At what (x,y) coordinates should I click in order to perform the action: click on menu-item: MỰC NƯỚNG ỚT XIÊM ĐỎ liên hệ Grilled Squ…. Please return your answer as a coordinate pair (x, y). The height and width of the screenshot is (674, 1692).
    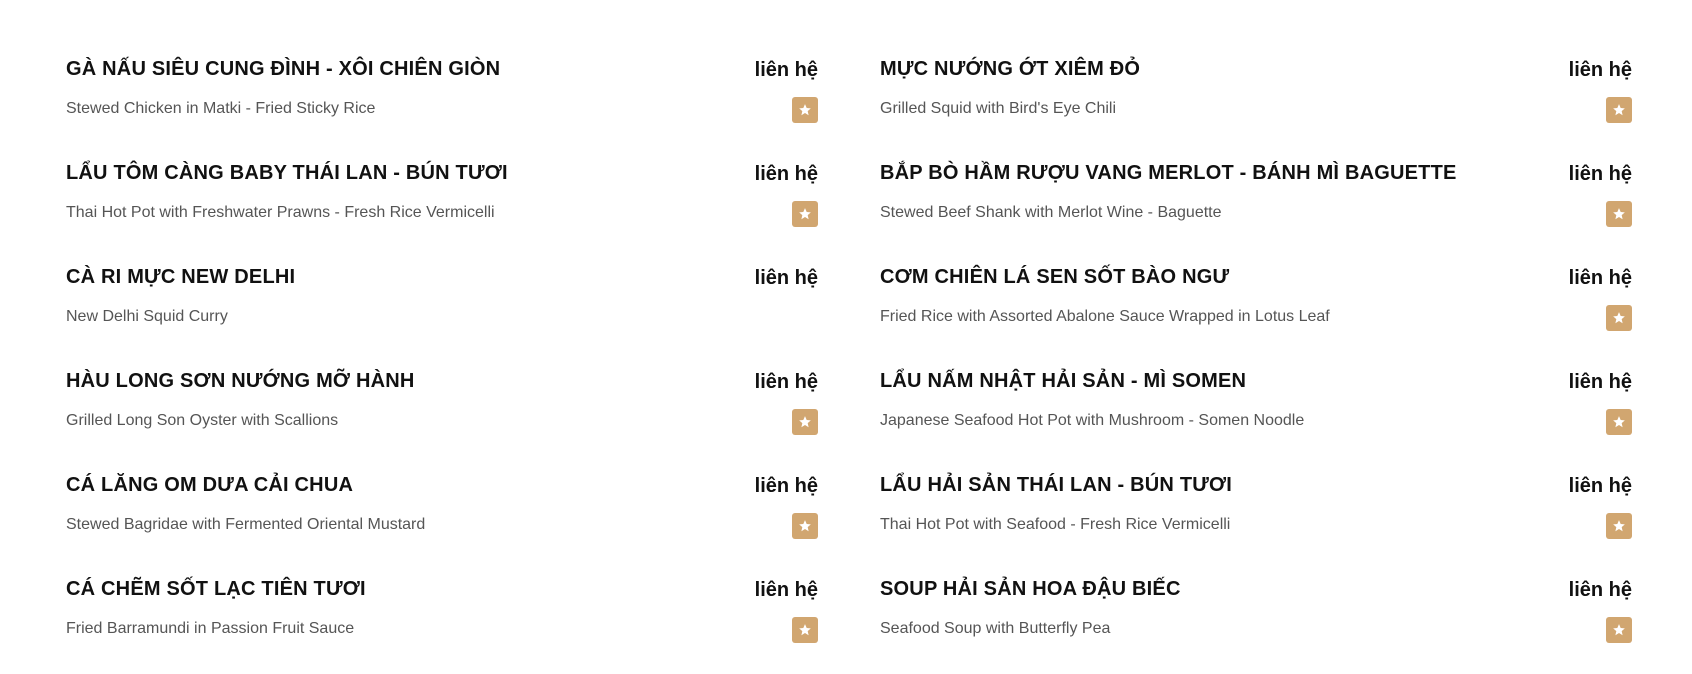
    Looking at the image, I should click on (1256, 102).